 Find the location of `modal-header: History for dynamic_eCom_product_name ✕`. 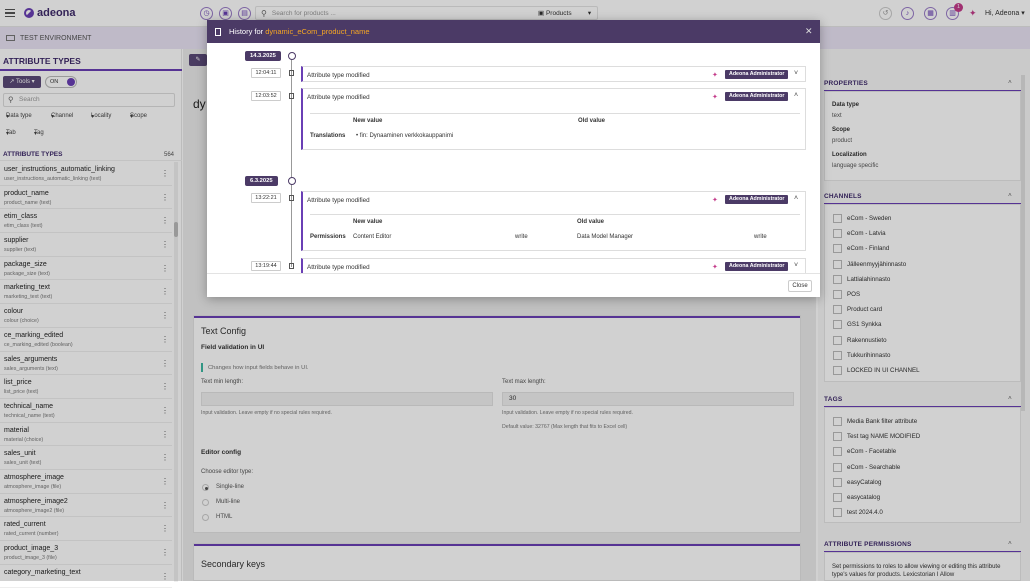

modal-header: History for dynamic_eCom_product_name ✕ is located at coordinates (513, 31).